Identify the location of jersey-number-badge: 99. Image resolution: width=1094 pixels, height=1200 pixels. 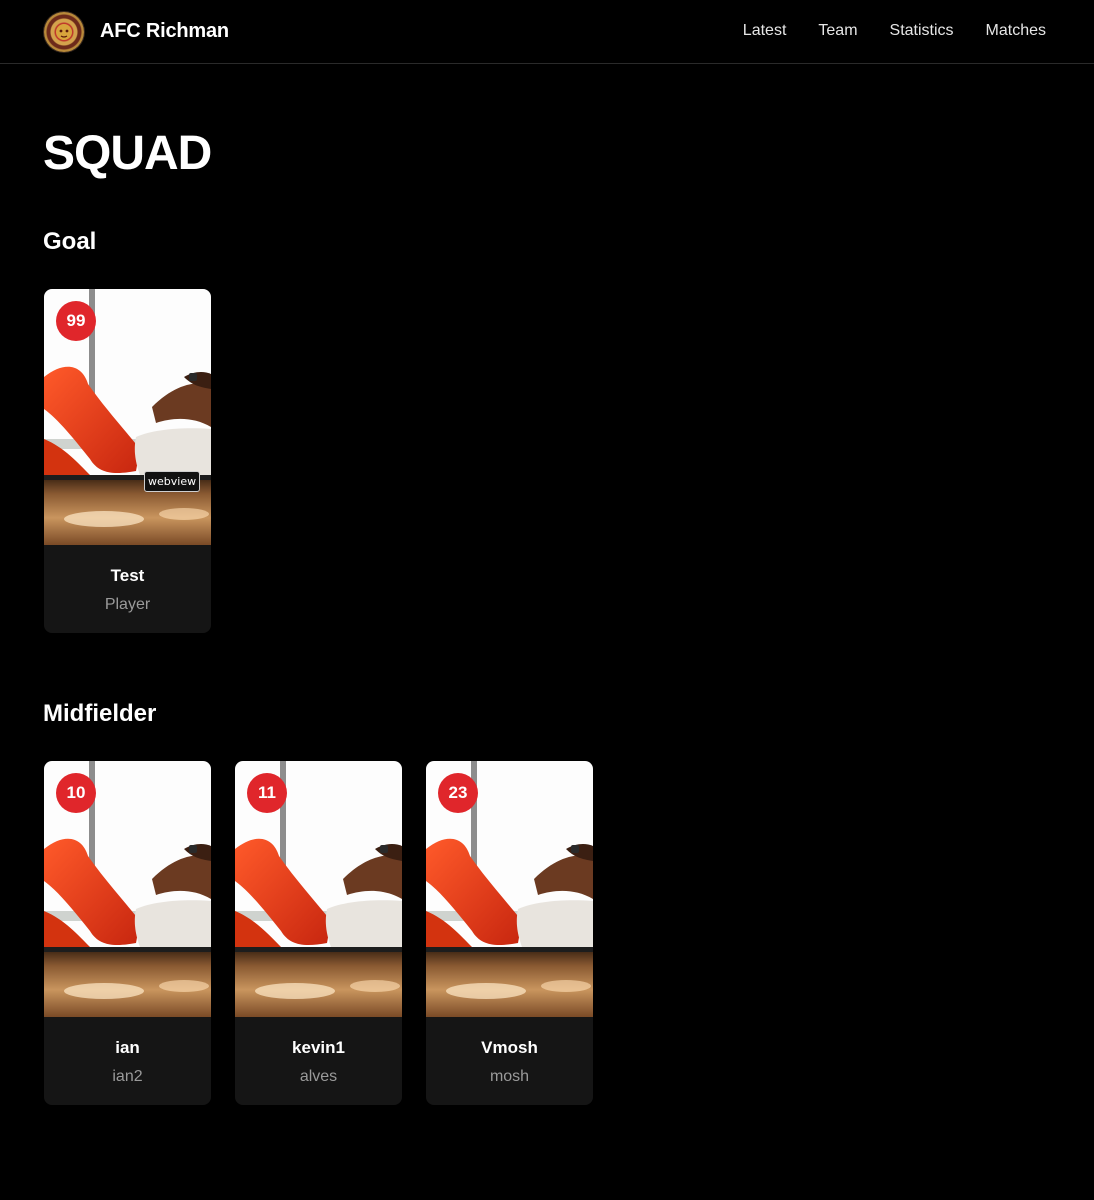
(76, 321).